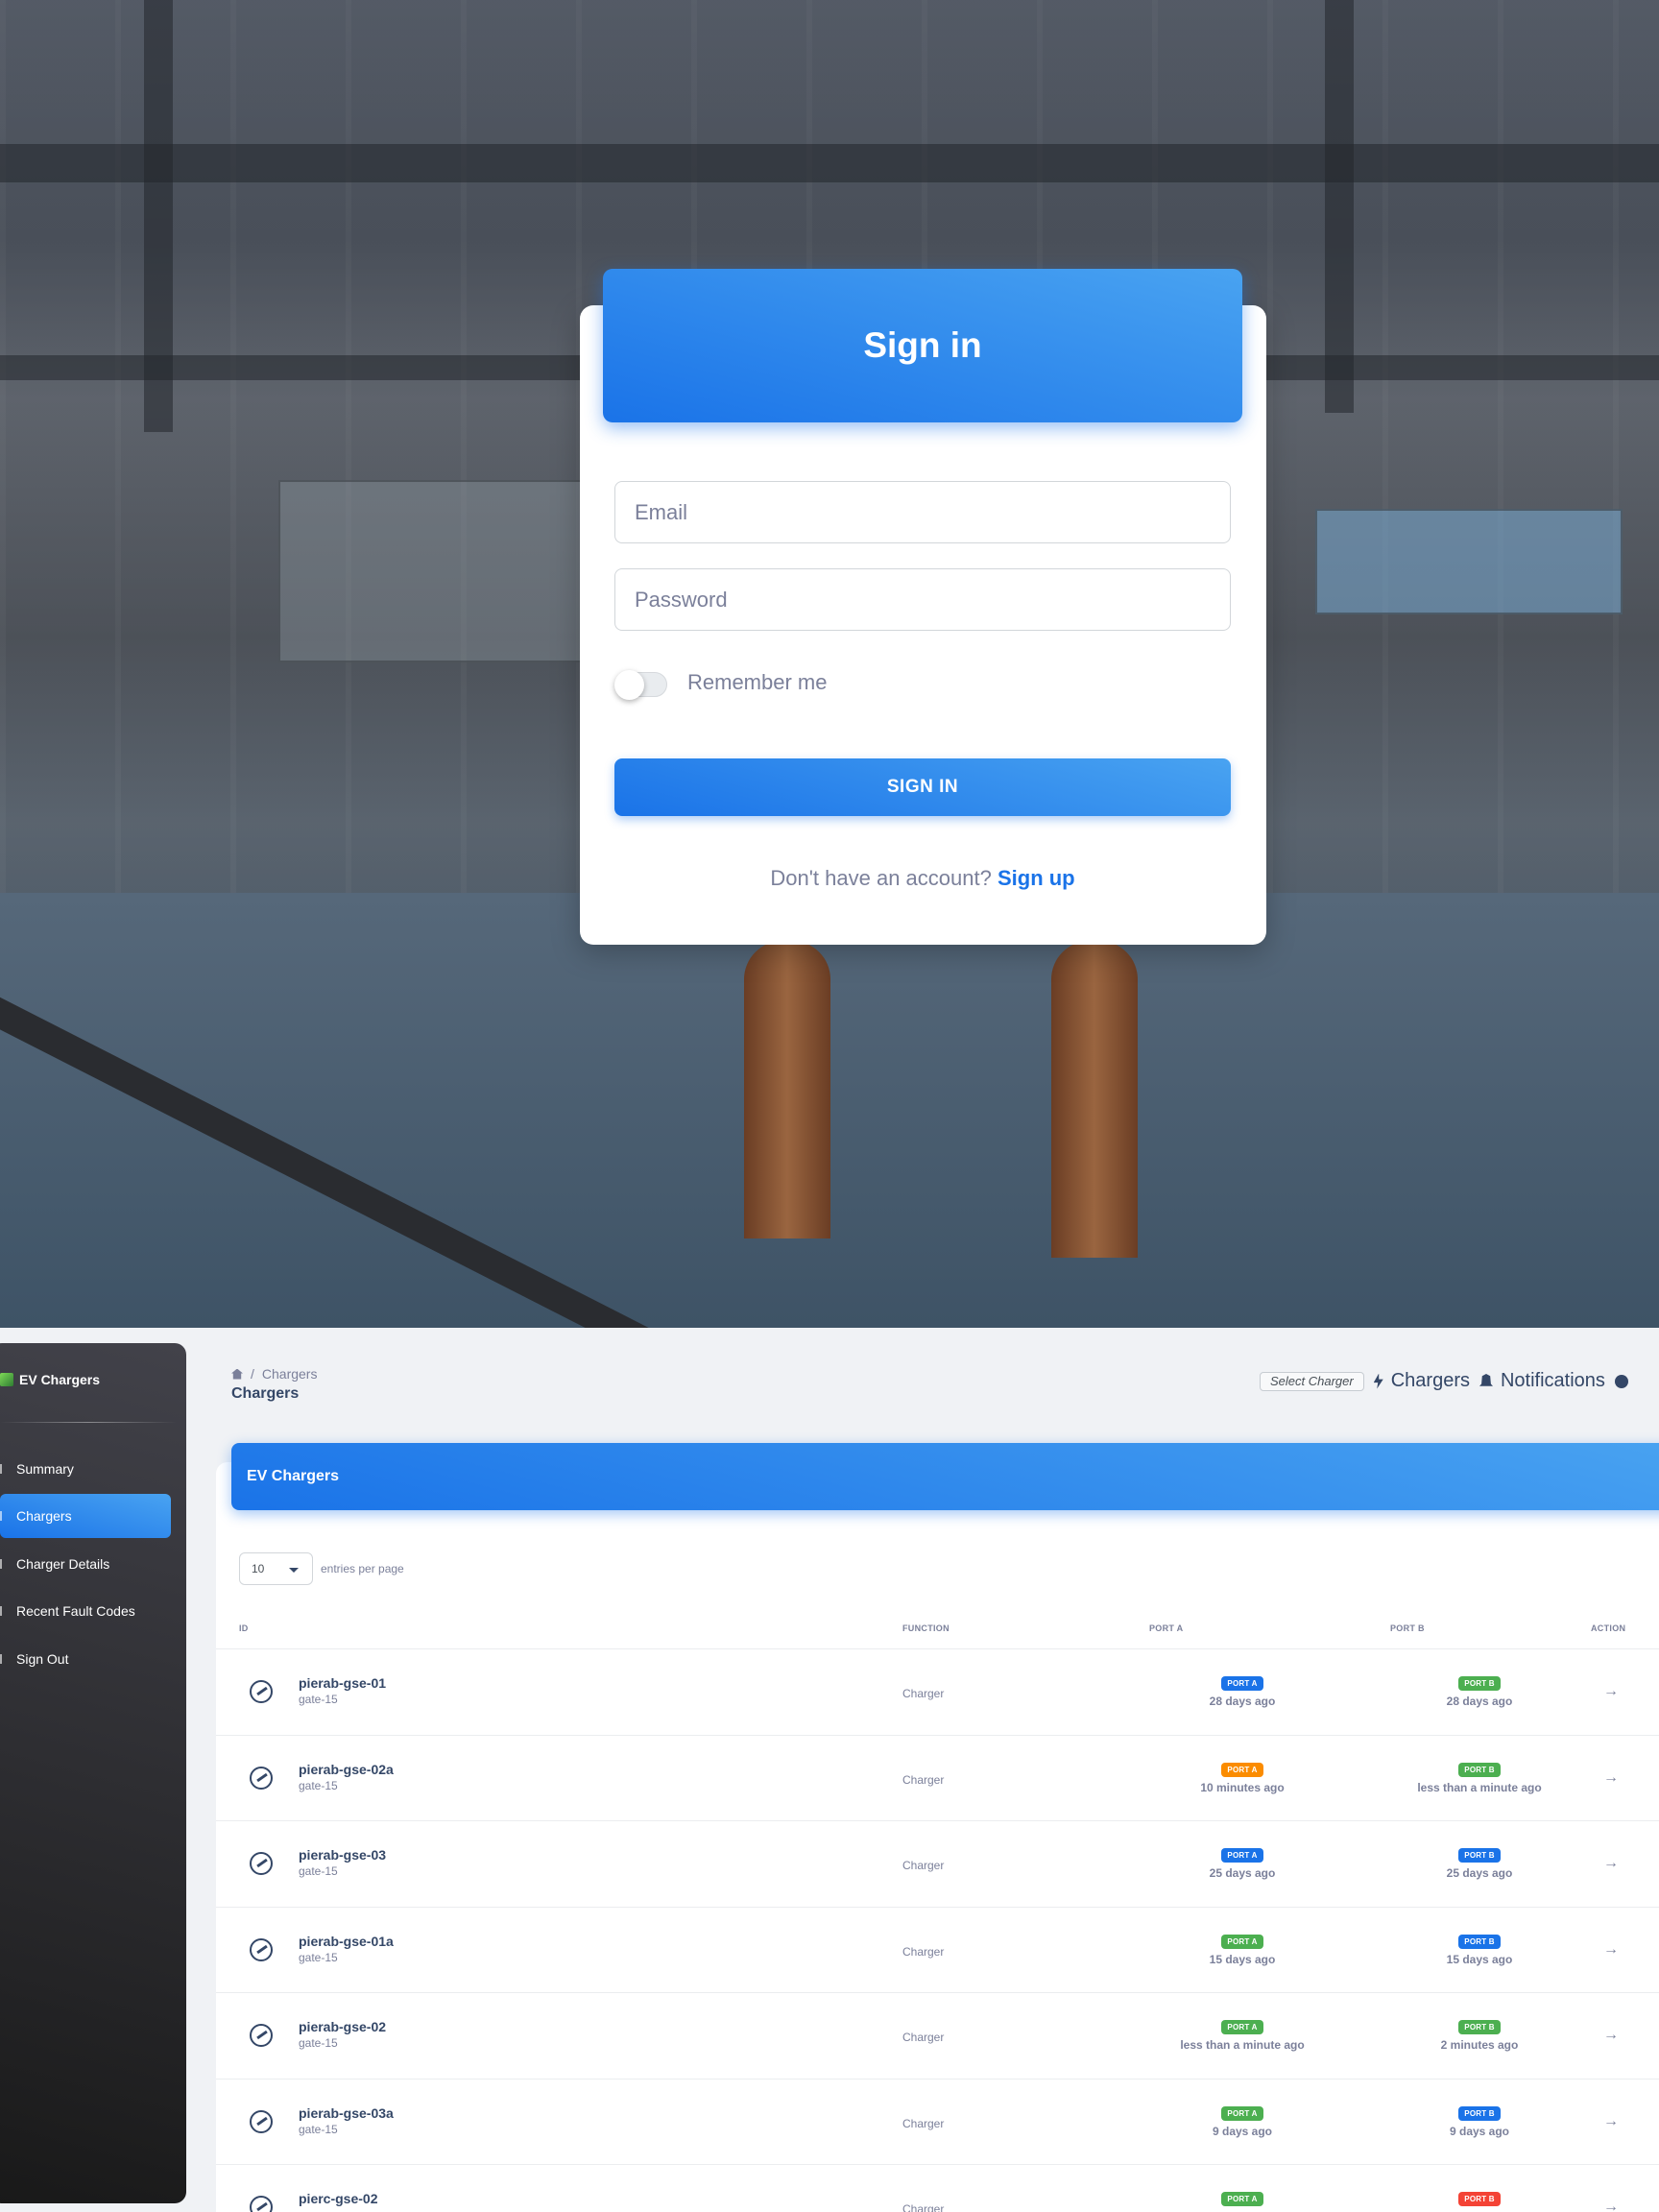 This screenshot has height=2212, width=1659. What do you see at coordinates (86, 1659) in the screenshot?
I see `sidebar-item-sign-out: Sign Out` at bounding box center [86, 1659].